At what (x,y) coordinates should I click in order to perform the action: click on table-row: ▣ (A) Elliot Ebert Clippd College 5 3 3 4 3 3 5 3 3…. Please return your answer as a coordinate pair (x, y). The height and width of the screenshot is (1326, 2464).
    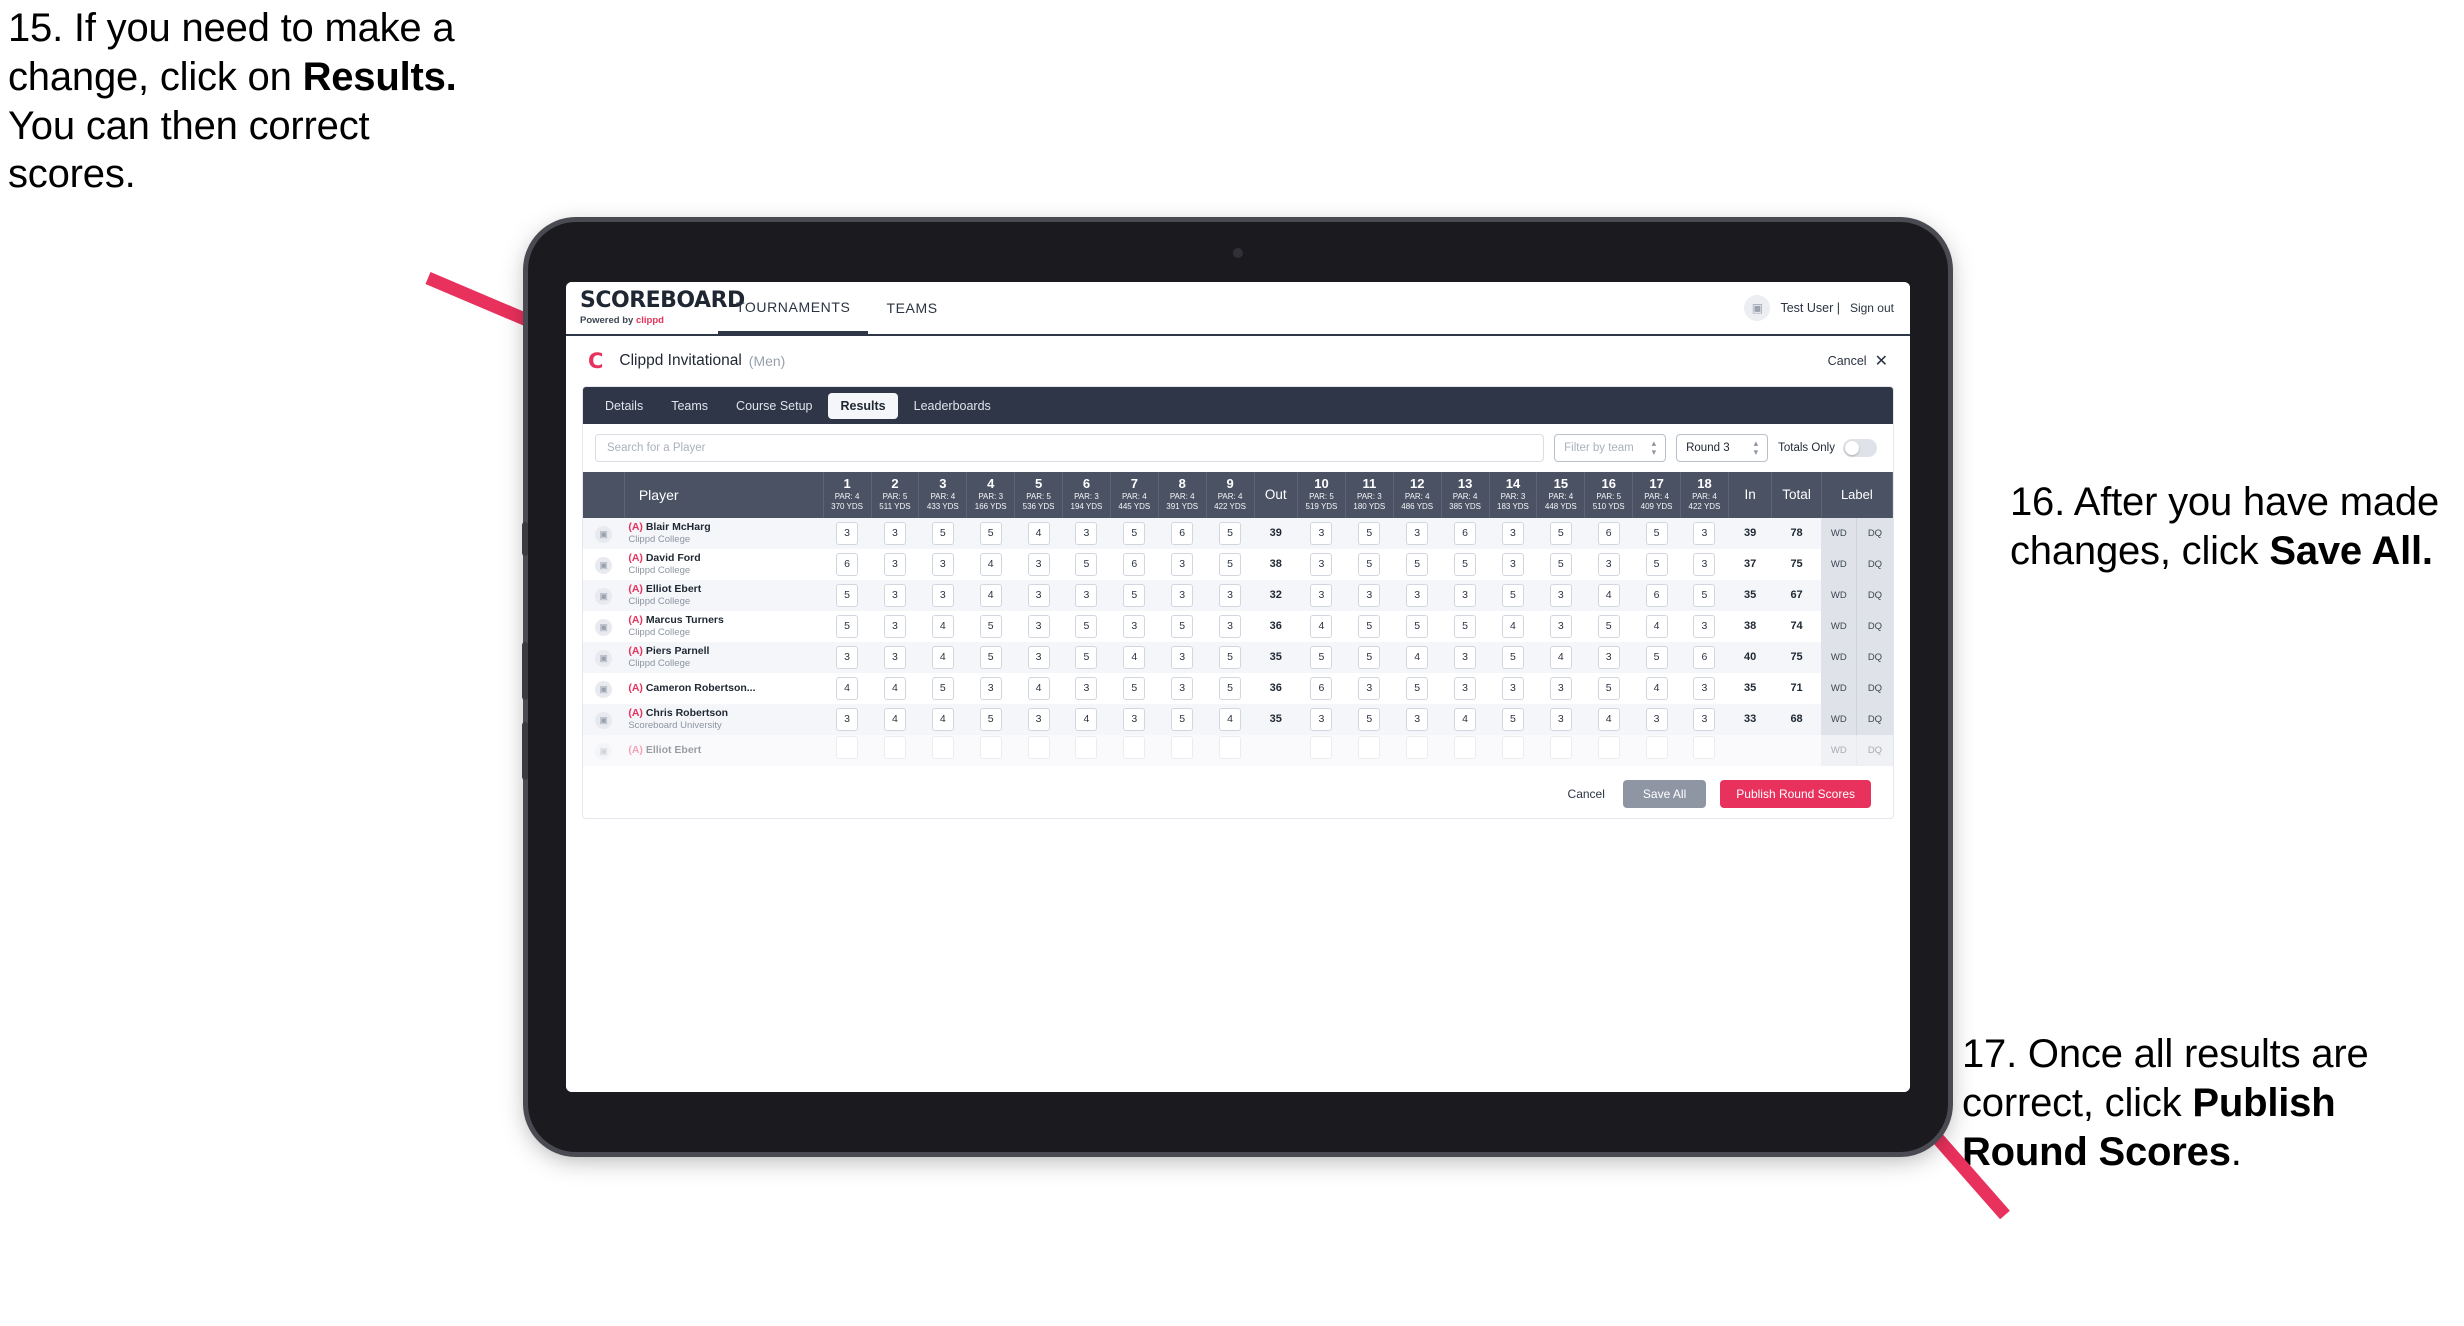
    Looking at the image, I should click on (1238, 595).